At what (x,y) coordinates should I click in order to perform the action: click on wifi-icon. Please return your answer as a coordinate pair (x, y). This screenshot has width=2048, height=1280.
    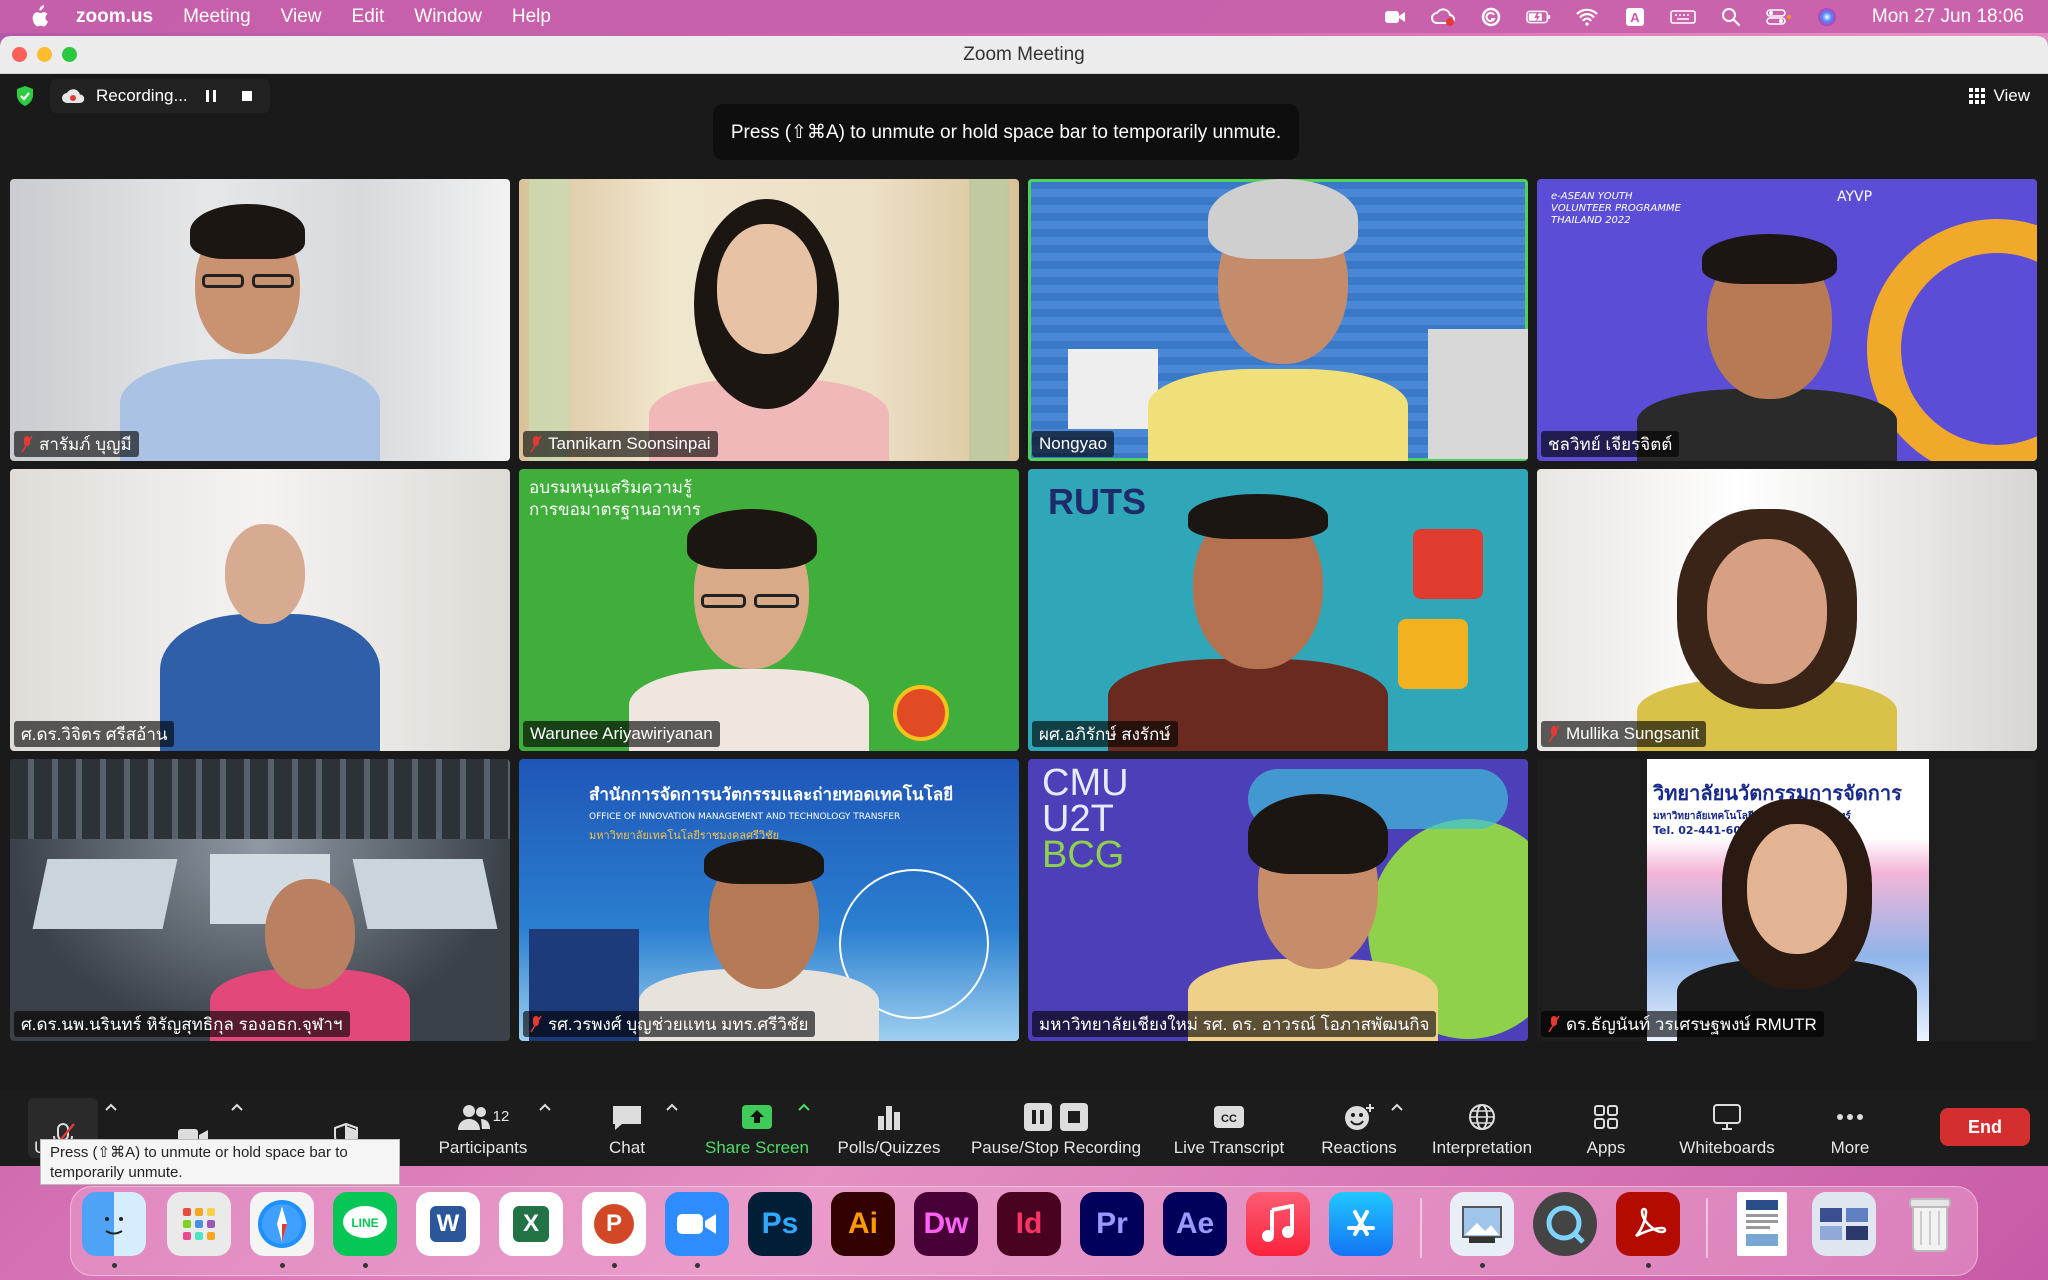
    Looking at the image, I should click on (1587, 17).